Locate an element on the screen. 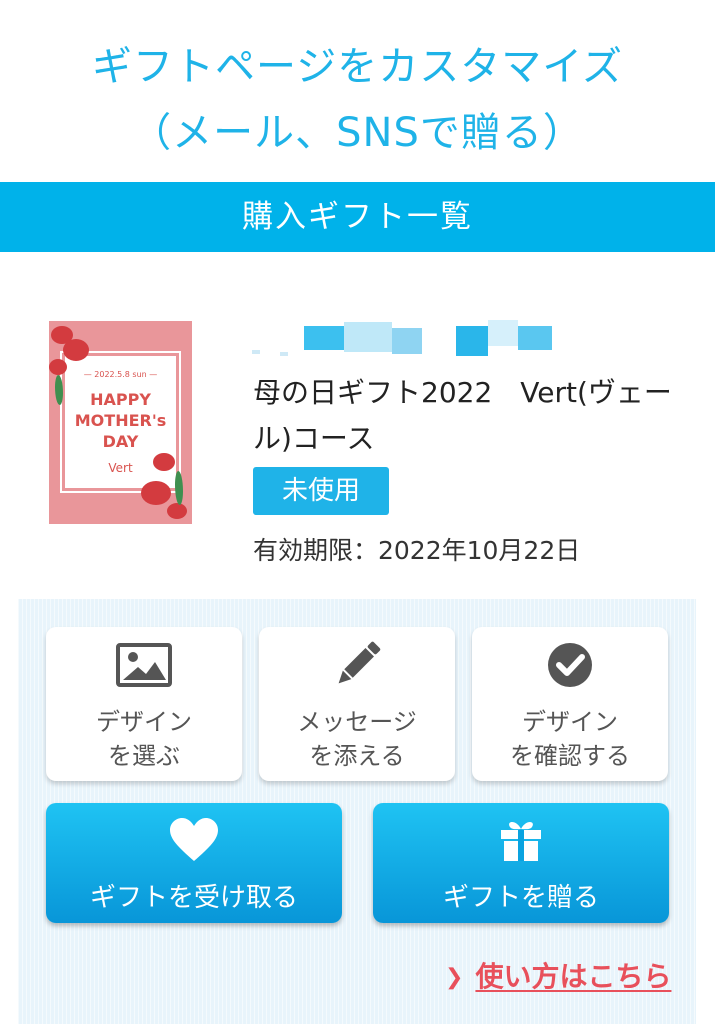 This screenshot has width=715, height=1024. add-message-label: メッセージ を添える is located at coordinates (357, 739).